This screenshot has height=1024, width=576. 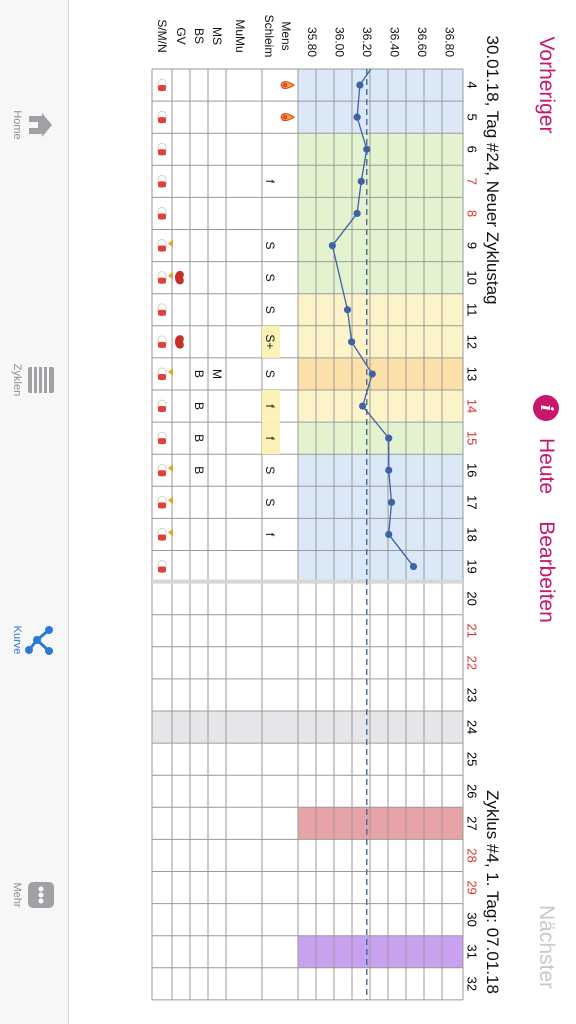 What do you see at coordinates (472, 342) in the screenshot?
I see `day-number: 12` at bounding box center [472, 342].